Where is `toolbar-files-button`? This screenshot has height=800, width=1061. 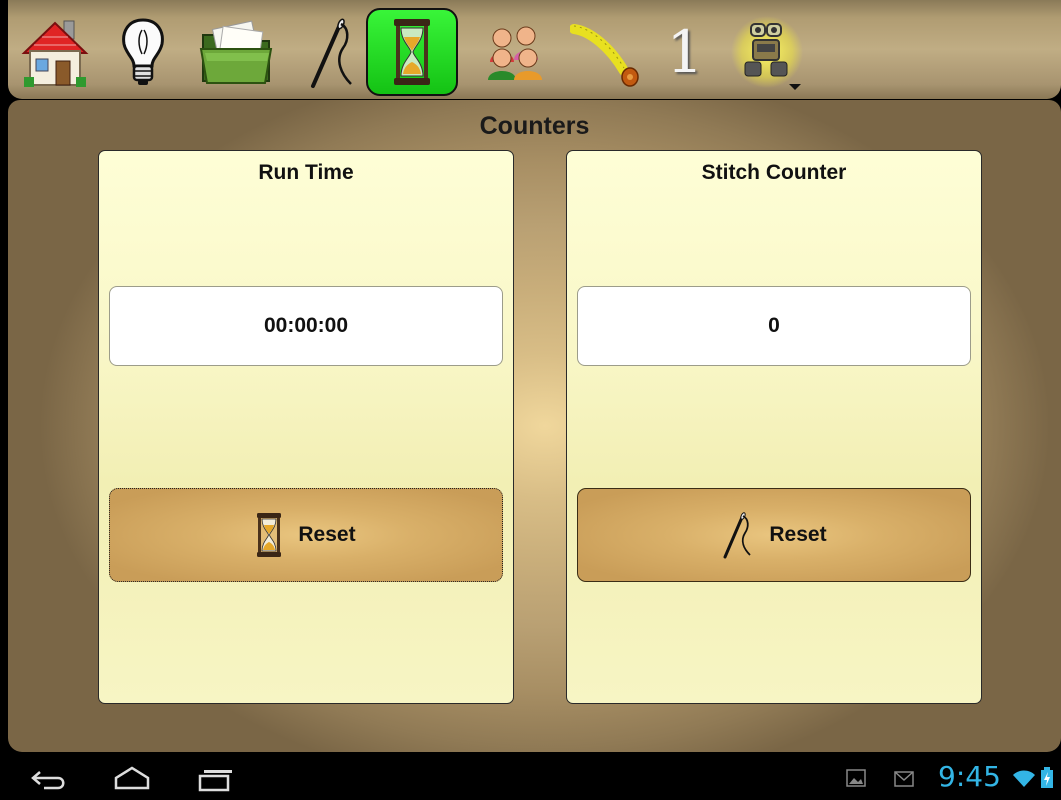
toolbar-files-button is located at coordinates (237, 52).